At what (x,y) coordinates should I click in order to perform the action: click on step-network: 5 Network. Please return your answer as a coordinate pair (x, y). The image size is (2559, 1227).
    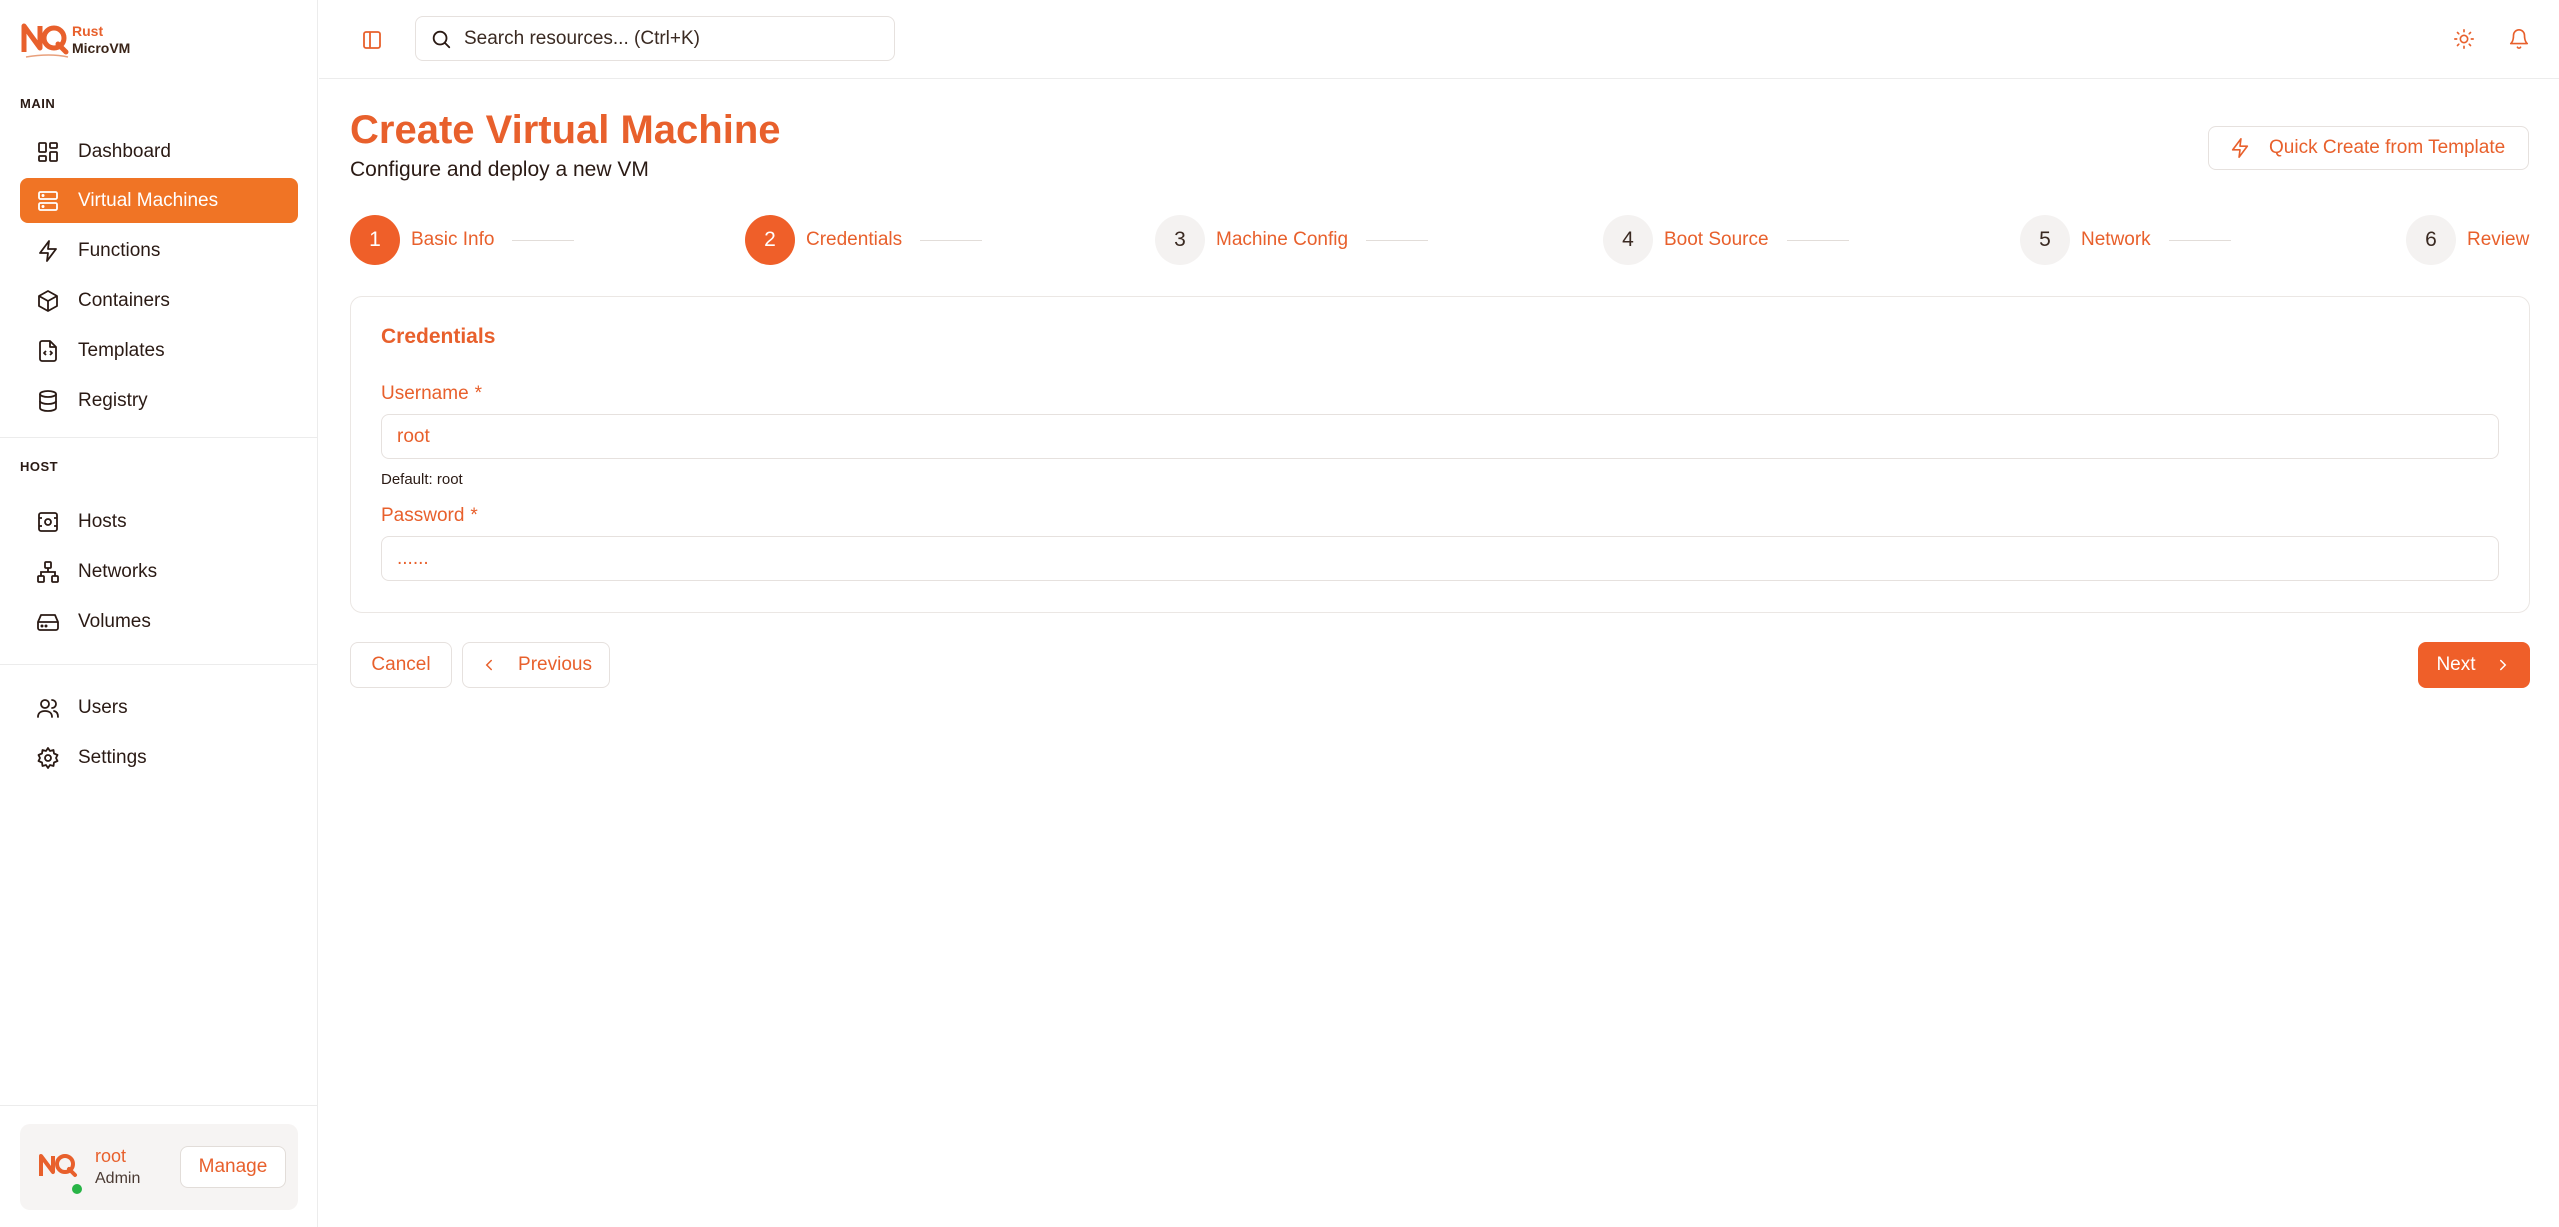
    Looking at the image, I should click on (2125, 240).